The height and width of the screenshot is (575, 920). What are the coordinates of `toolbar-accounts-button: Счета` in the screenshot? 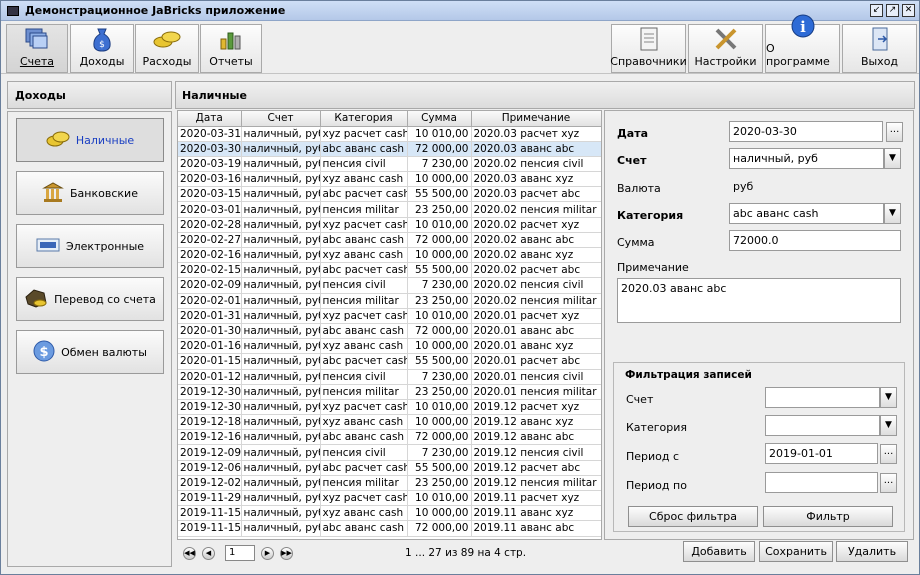 It's located at (37, 48).